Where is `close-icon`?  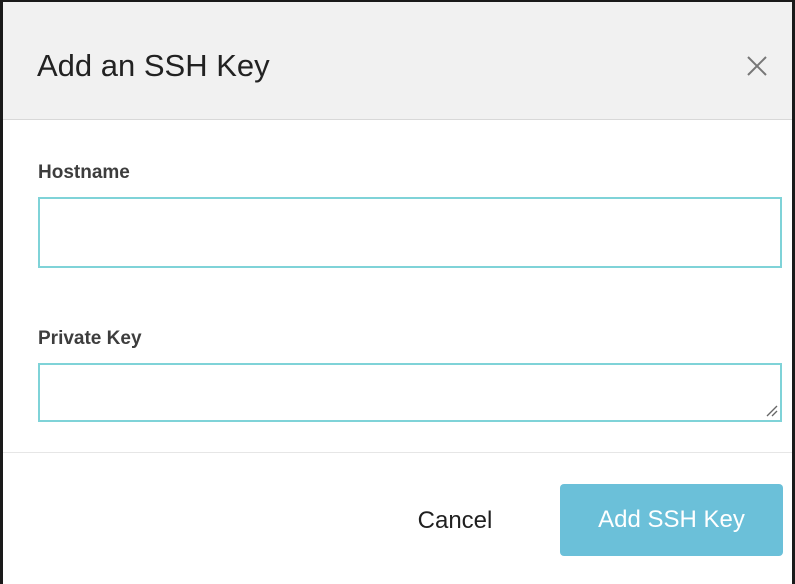
close-icon is located at coordinates (757, 66).